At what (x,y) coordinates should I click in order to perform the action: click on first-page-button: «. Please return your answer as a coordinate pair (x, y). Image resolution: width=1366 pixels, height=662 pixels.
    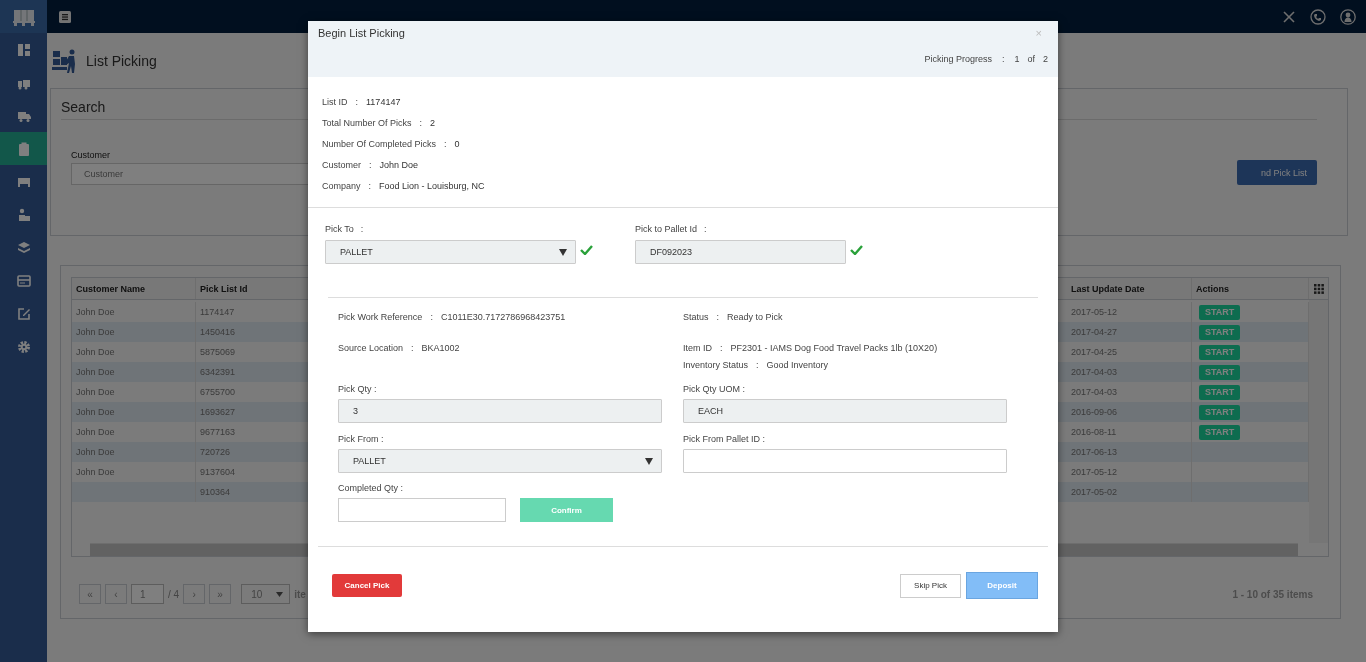
    Looking at the image, I should click on (90, 594).